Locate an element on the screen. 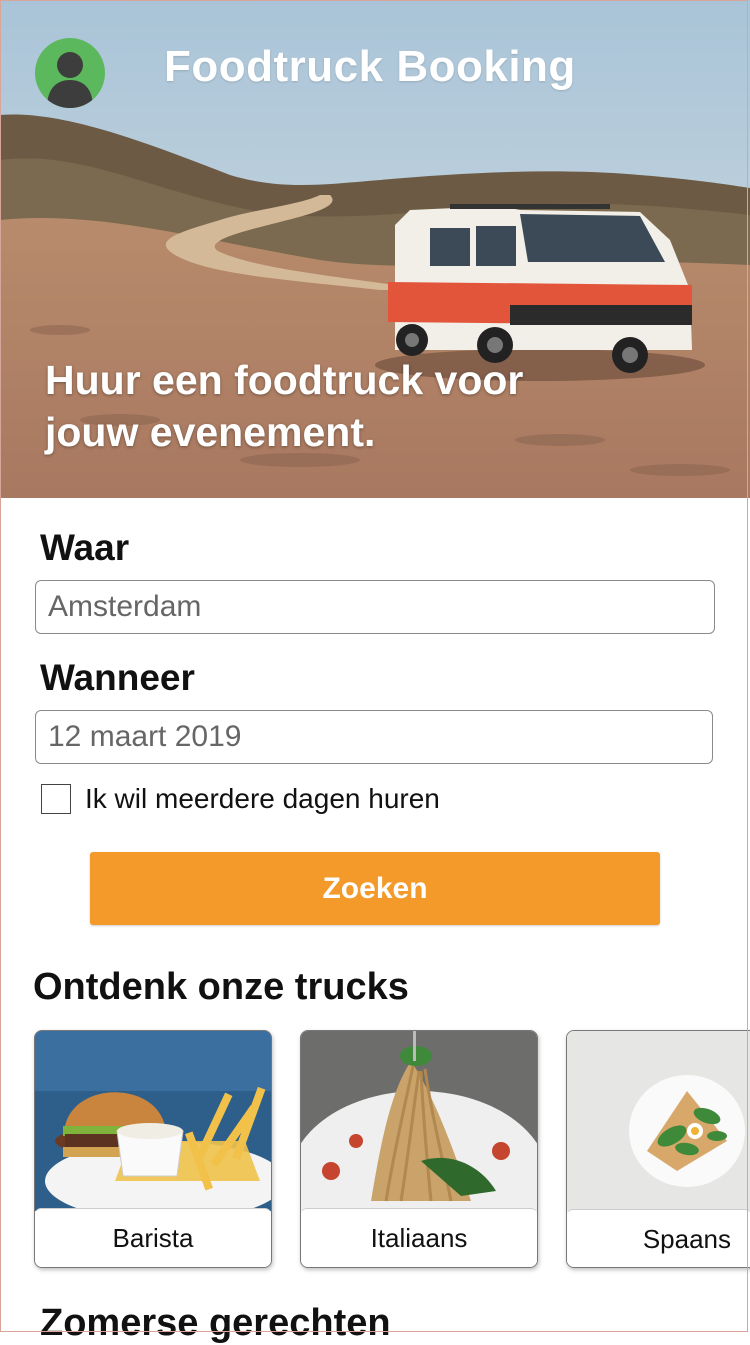 This screenshot has height=1345, width=750. hero-tagline-line1: Huur een foodtruck voor is located at coordinates (284, 380).